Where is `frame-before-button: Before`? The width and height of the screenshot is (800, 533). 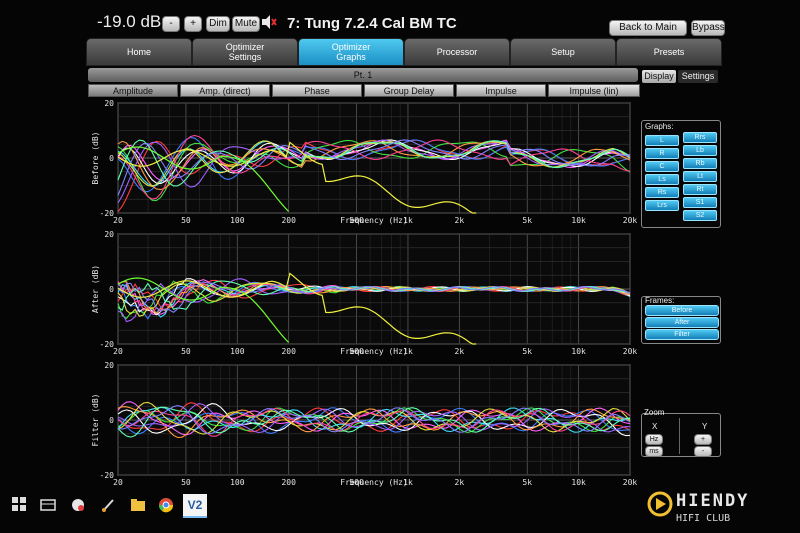 frame-before-button: Before is located at coordinates (682, 310).